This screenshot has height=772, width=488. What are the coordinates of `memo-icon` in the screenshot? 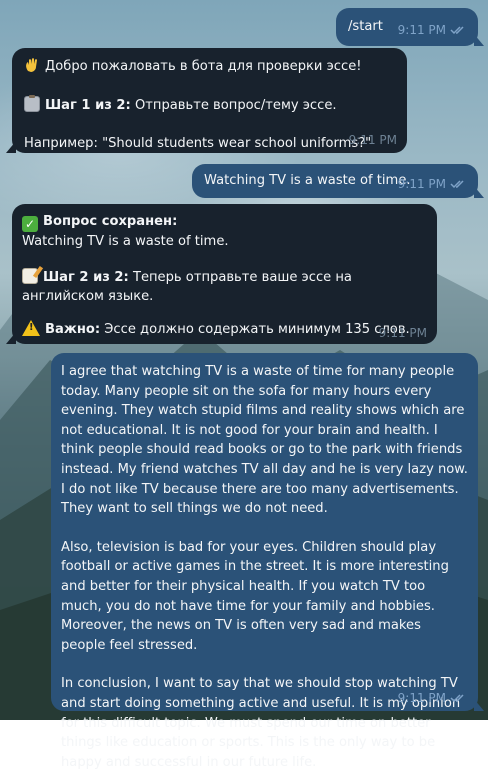 It's located at (30, 275).